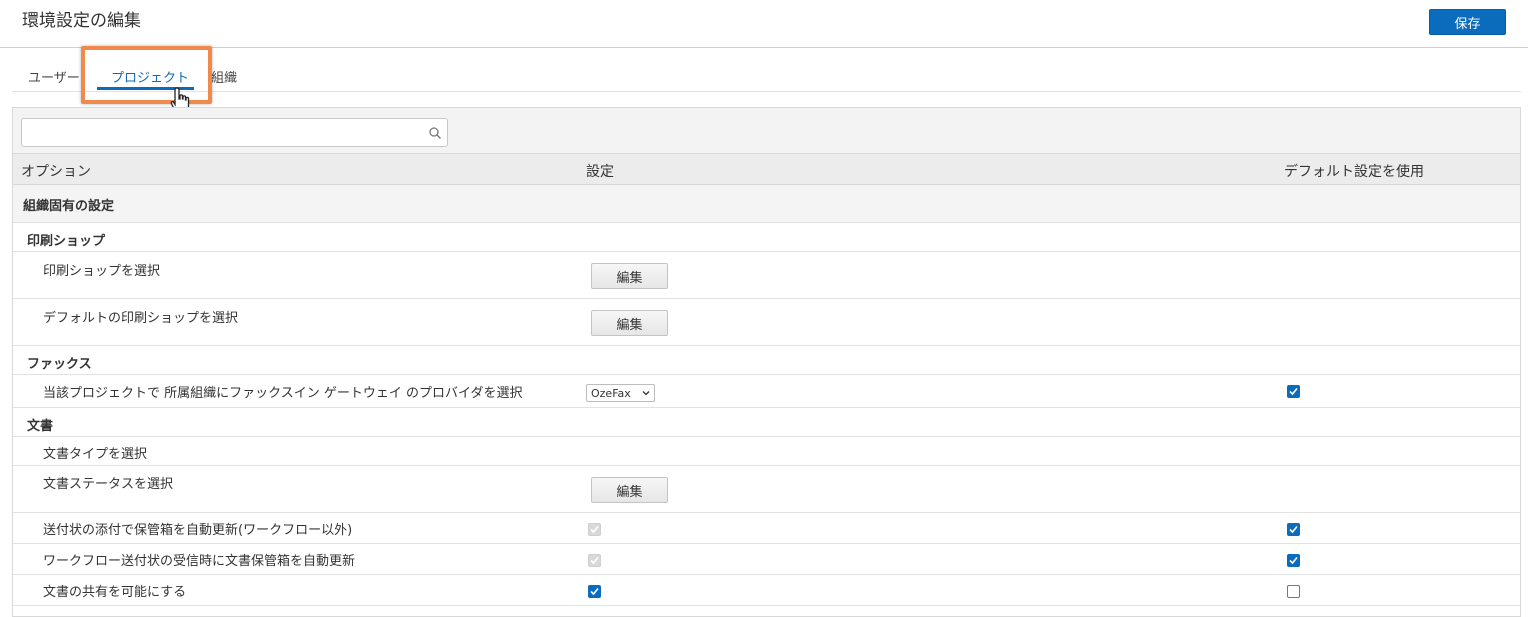 Image resolution: width=1528 pixels, height=617 pixels. What do you see at coordinates (766, 237) in the screenshot?
I see `group-row: 印刷ショップ` at bounding box center [766, 237].